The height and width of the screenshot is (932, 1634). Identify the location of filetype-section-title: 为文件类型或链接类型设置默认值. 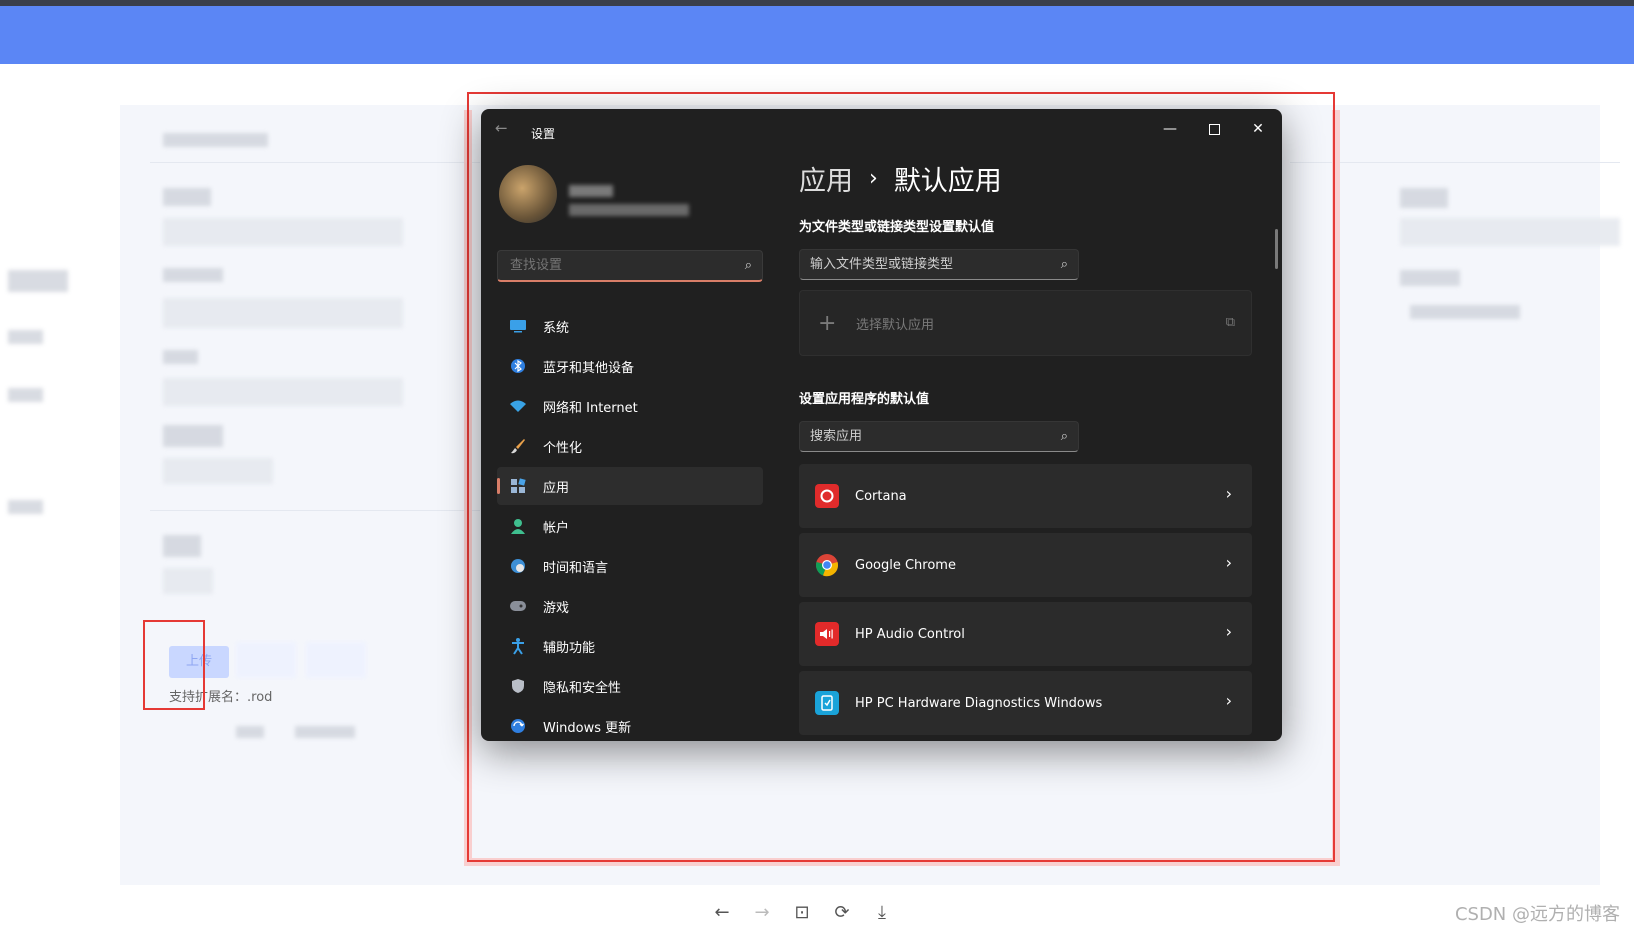
(897, 227).